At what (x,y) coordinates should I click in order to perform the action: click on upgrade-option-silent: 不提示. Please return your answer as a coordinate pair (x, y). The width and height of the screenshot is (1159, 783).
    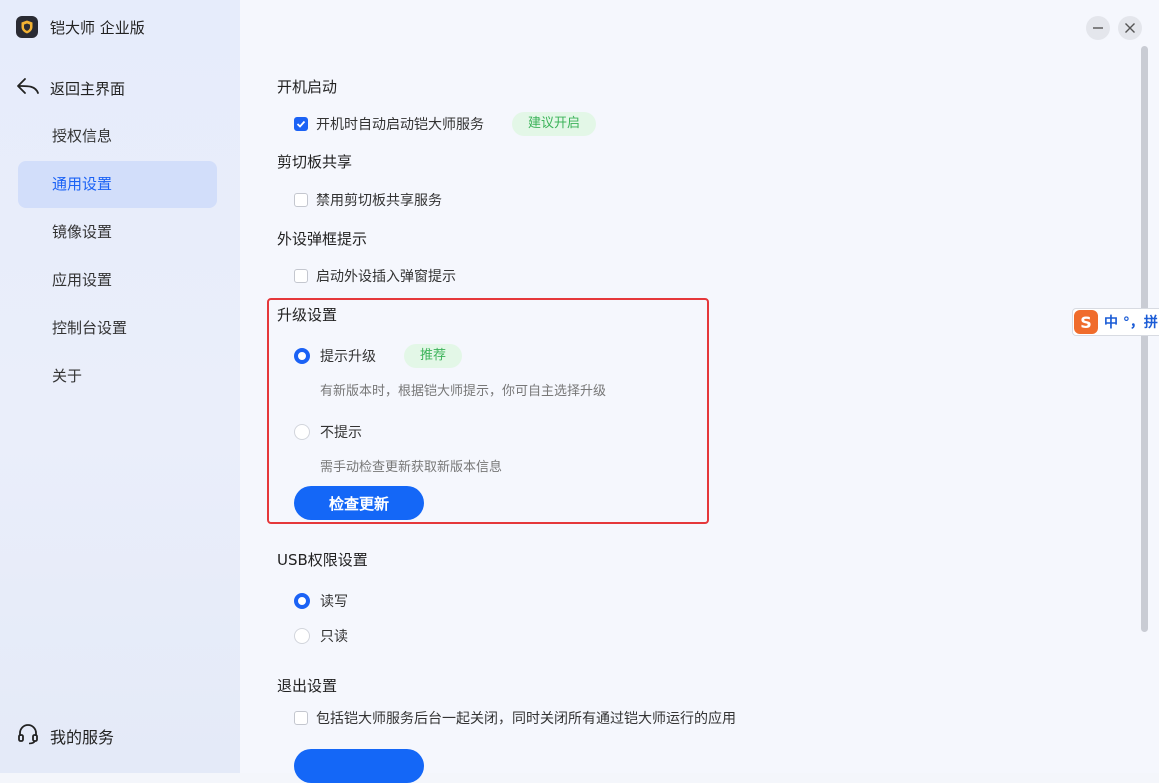
    Looking at the image, I should click on (328, 432).